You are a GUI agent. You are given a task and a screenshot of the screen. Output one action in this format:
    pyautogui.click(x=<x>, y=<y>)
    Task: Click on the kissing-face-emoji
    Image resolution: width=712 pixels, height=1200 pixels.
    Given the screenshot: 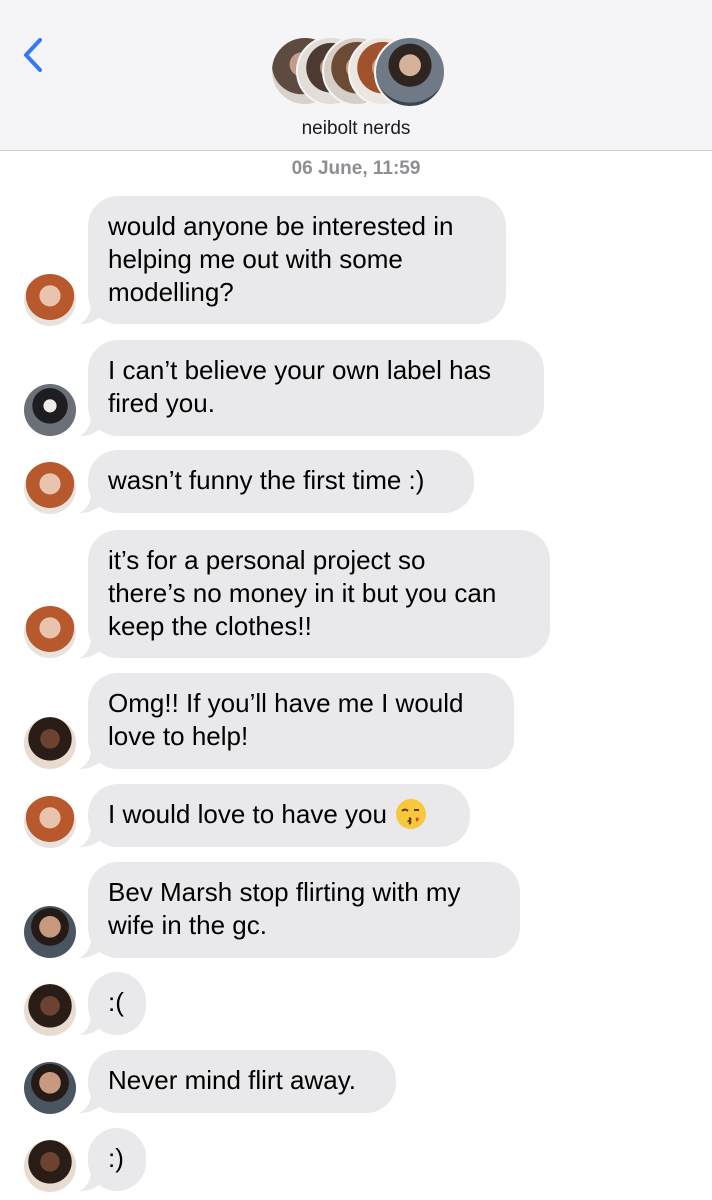 What is the action you would take?
    pyautogui.click(x=410, y=814)
    